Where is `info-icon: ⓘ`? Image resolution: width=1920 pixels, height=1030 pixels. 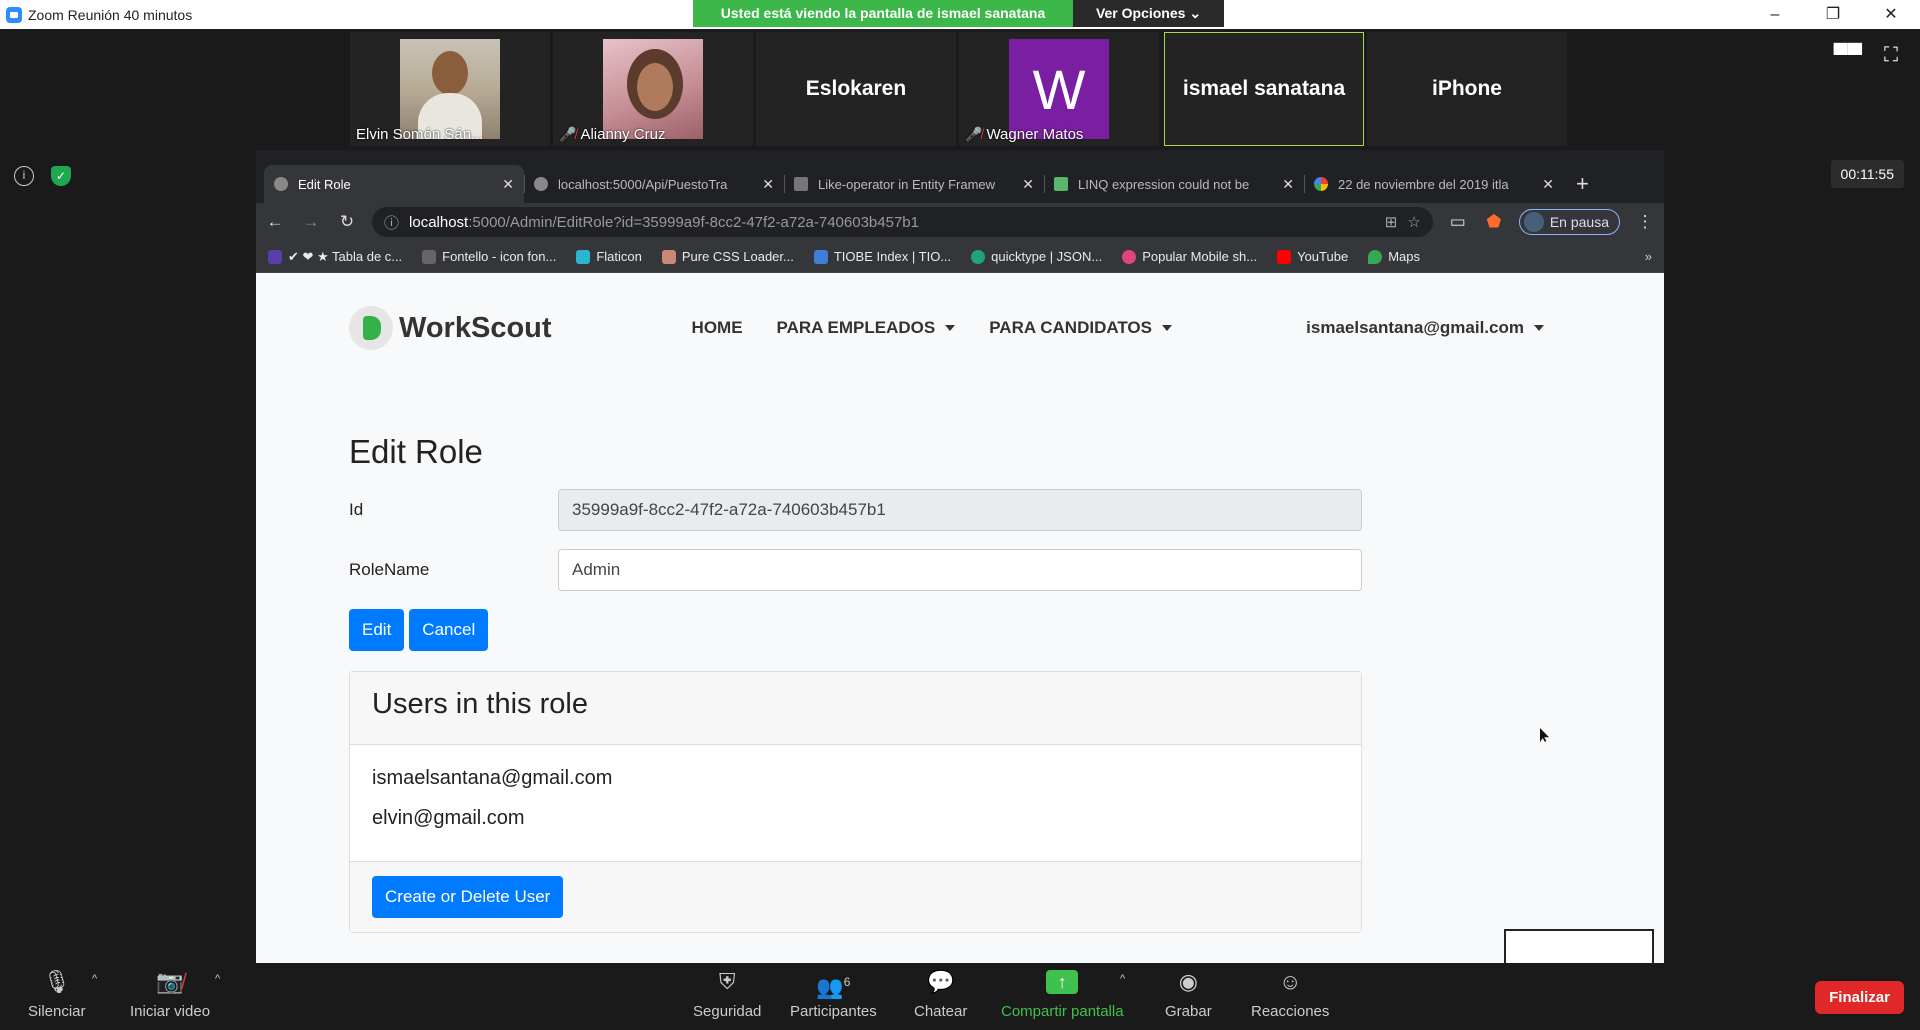
info-icon: ⓘ is located at coordinates (391, 222).